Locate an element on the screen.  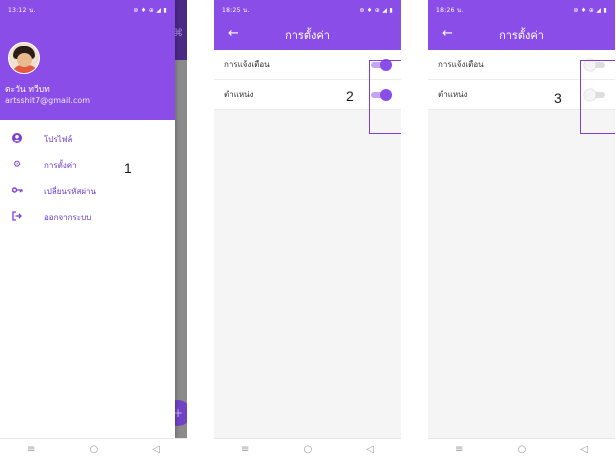
menu-item-settings: ⚙ การตั้งค่า is located at coordinates (87, 165).